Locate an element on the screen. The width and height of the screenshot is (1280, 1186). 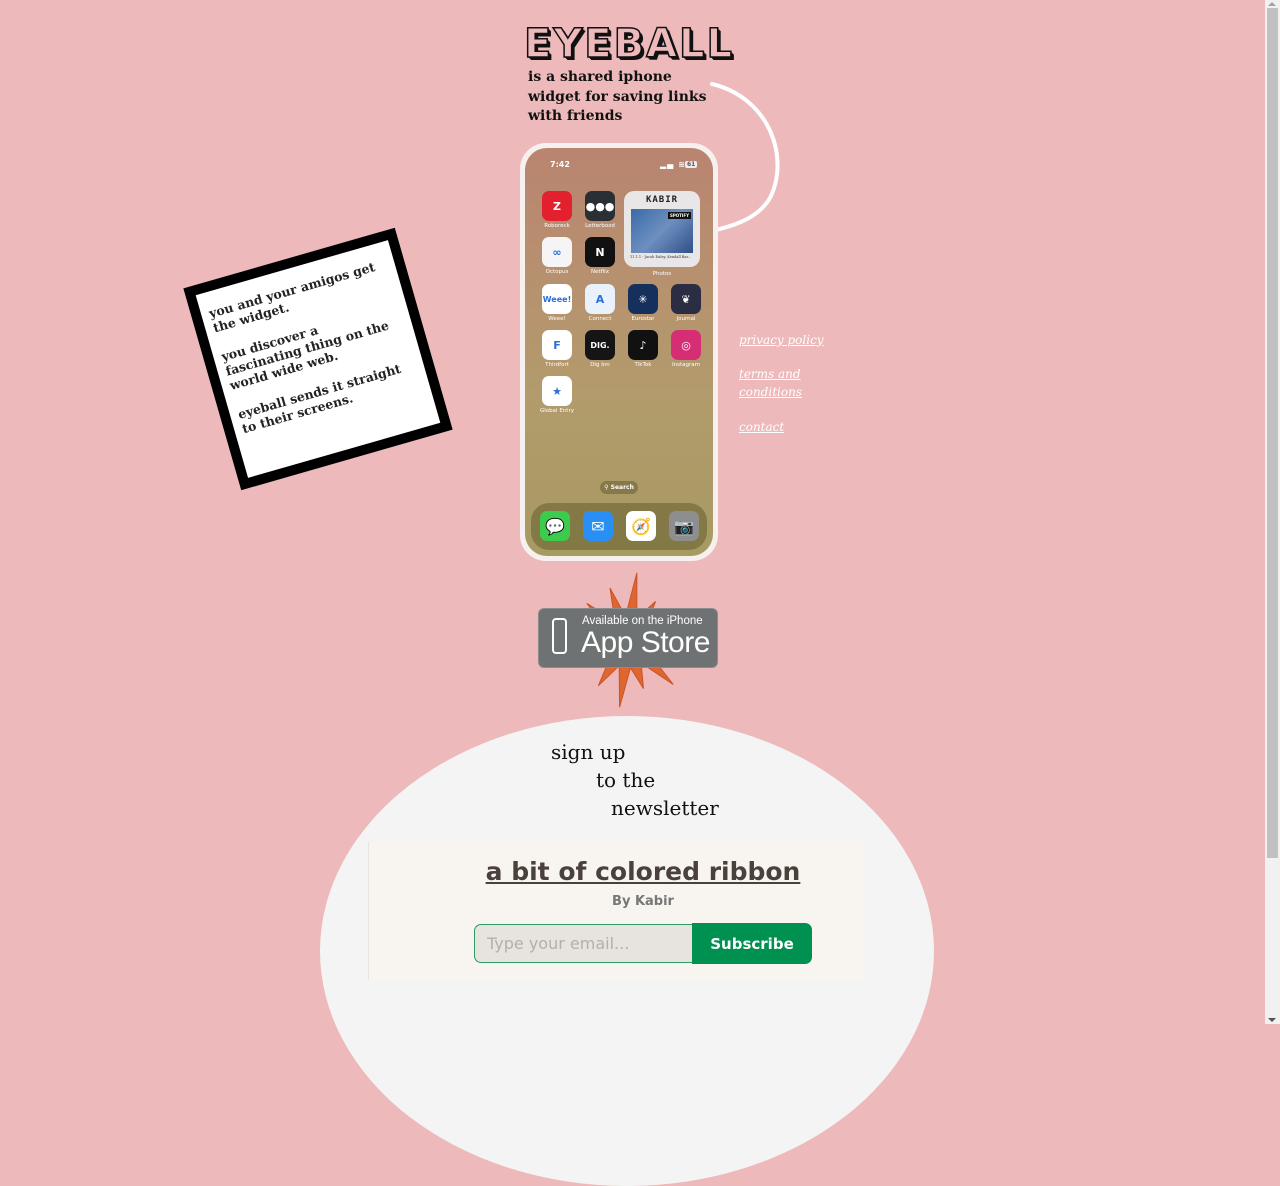
app-letterboxd: ●●● Letterboxd is located at coordinates (600, 210).